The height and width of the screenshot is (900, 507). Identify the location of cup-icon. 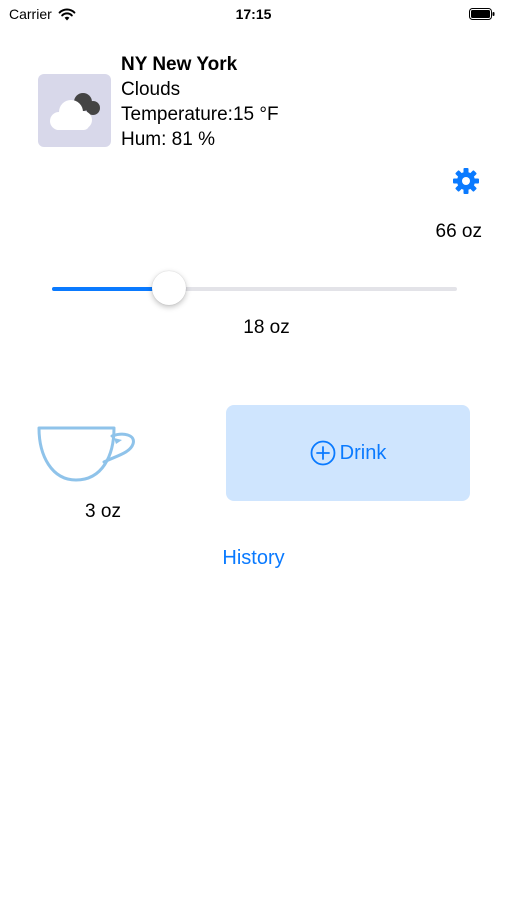
(87, 454).